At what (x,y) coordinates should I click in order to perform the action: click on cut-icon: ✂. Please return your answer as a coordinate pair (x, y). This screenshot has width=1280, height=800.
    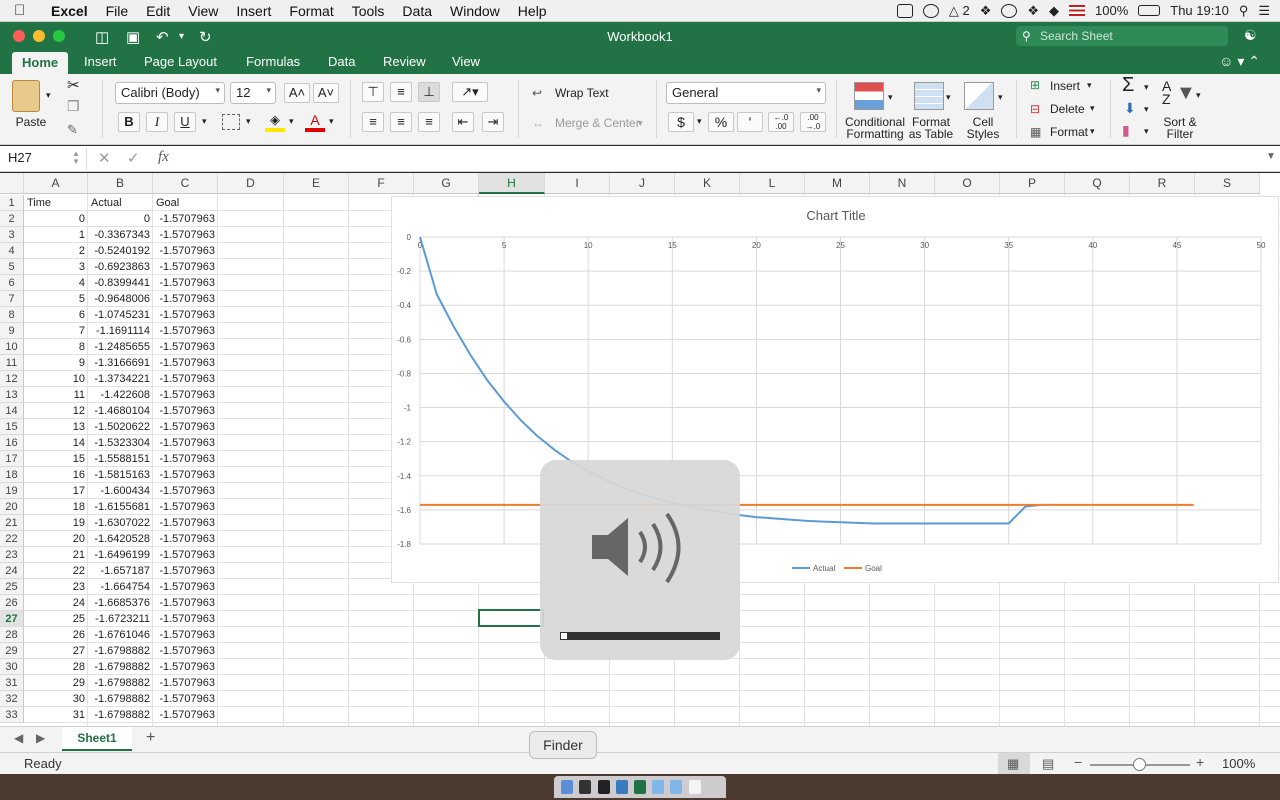
    Looking at the image, I should click on (73, 85).